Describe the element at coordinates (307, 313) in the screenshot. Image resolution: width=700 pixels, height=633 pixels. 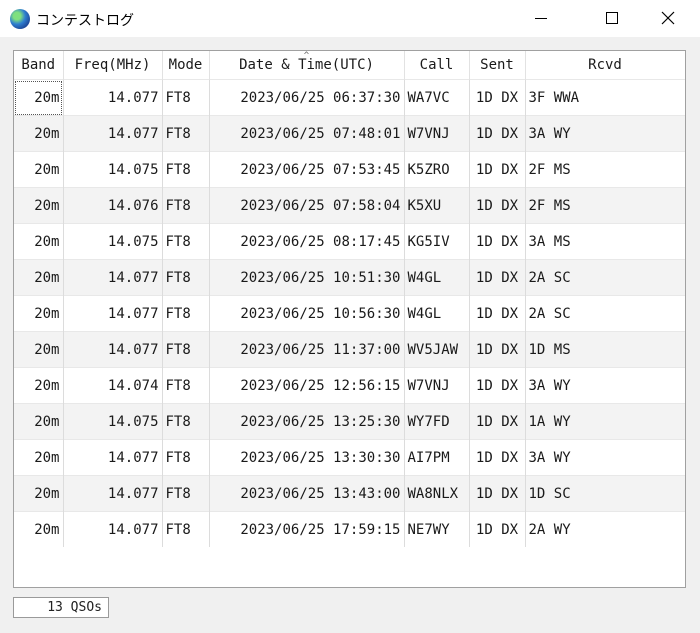
I see `cell-datetime: 2023/06/25 10:56:30` at that location.